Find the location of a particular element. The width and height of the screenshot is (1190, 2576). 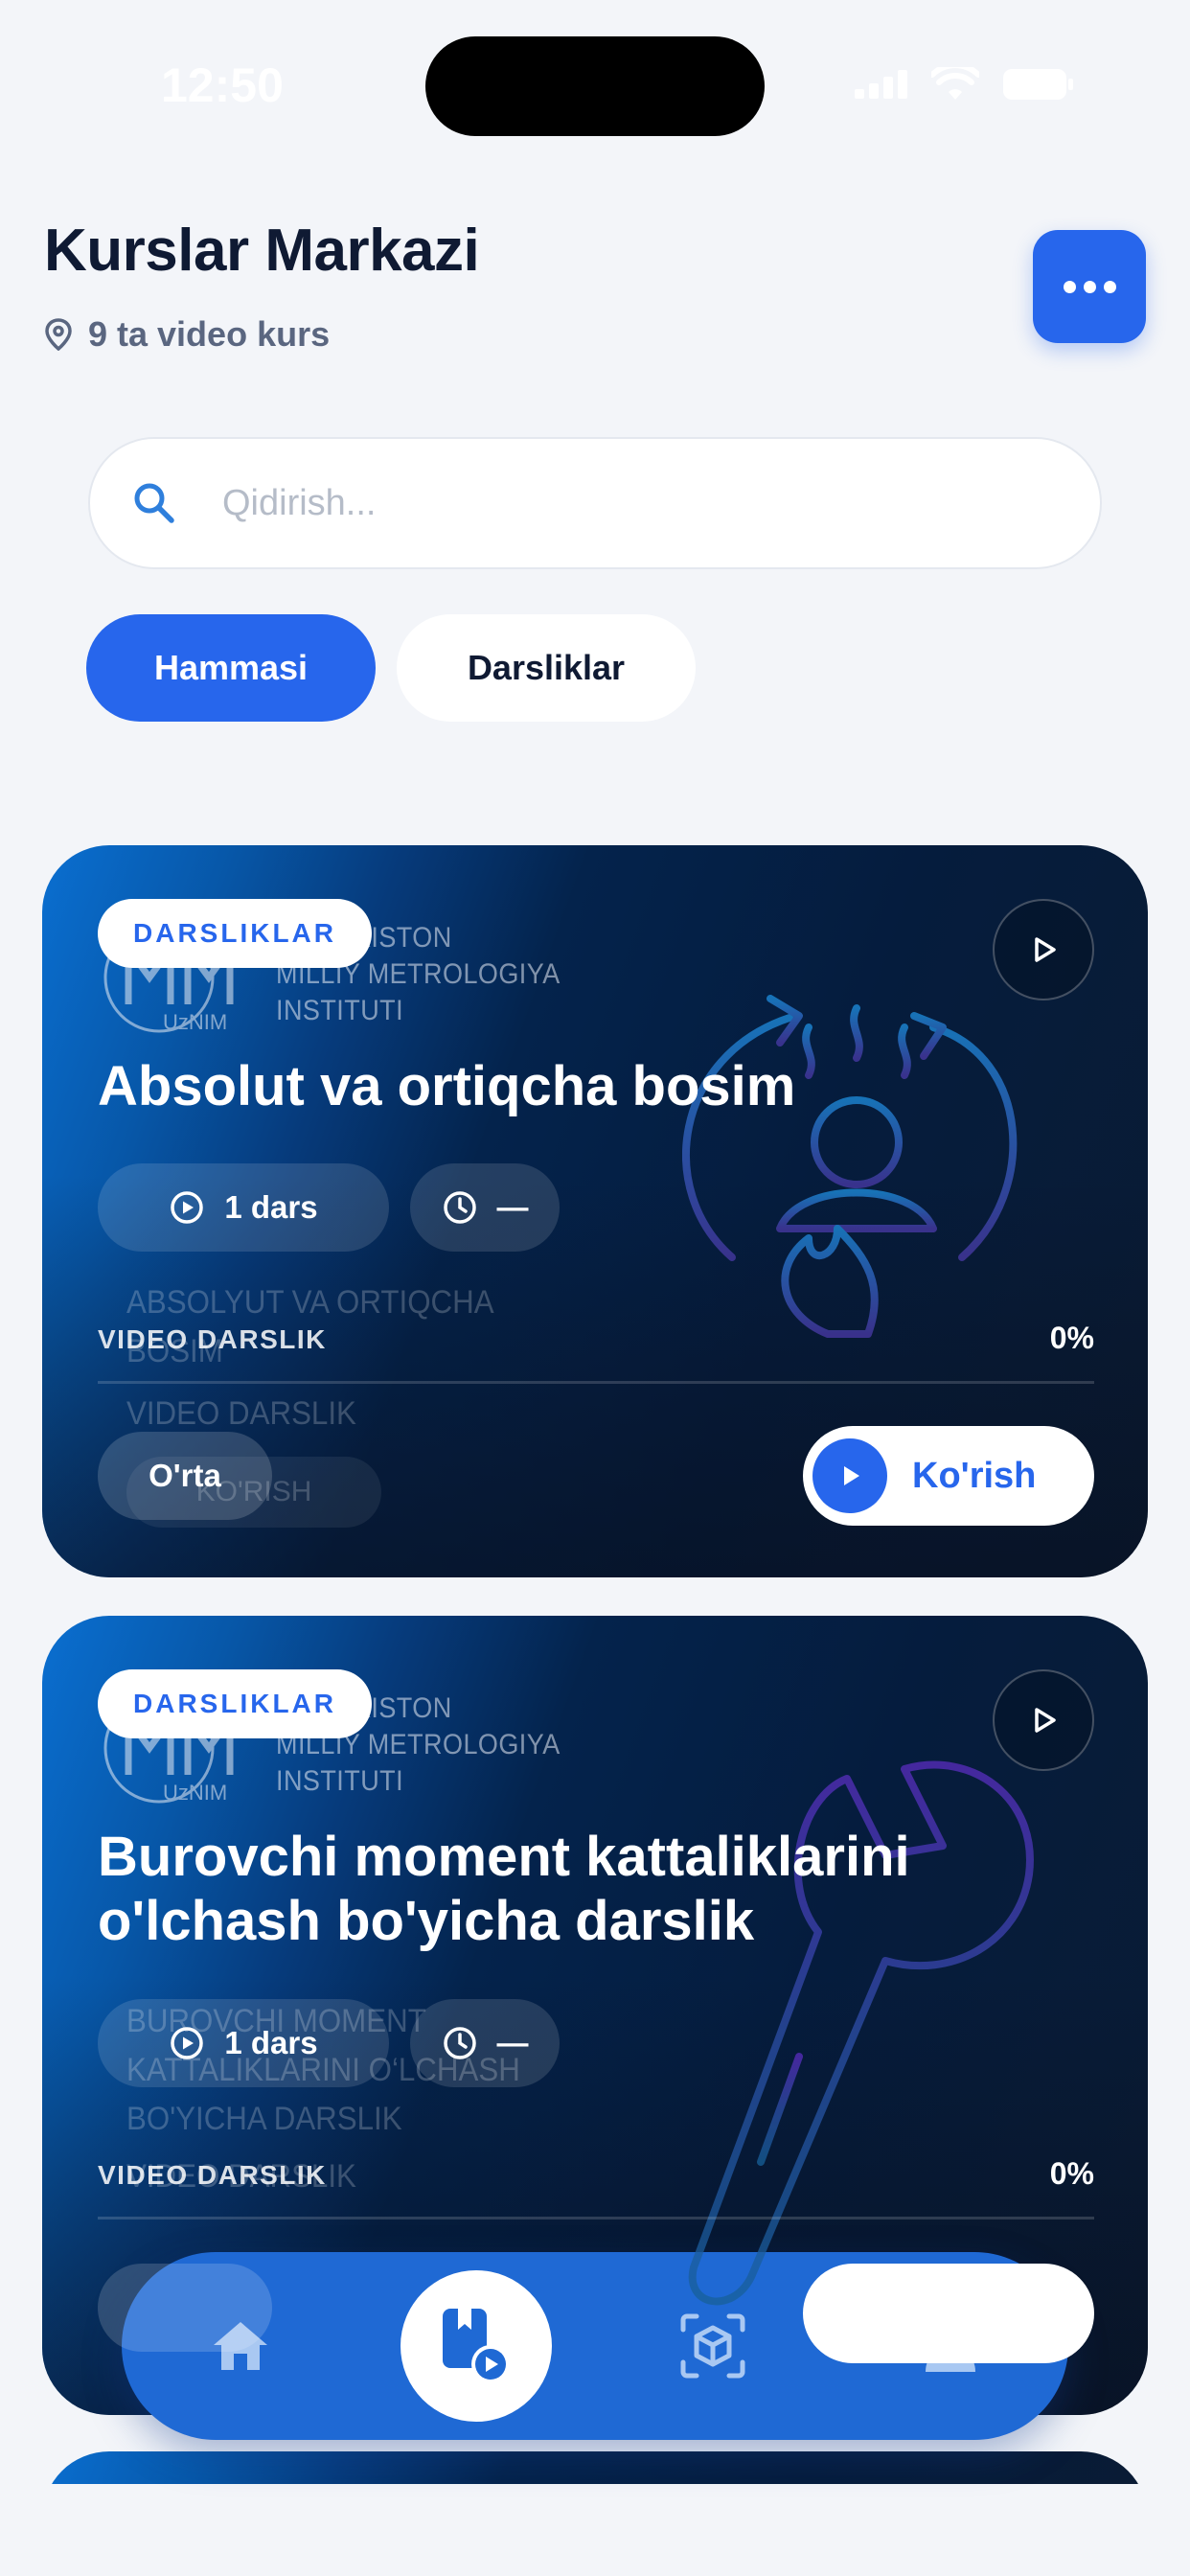

course-title: Absolut va ortiqcha bosim is located at coordinates (447, 1086).